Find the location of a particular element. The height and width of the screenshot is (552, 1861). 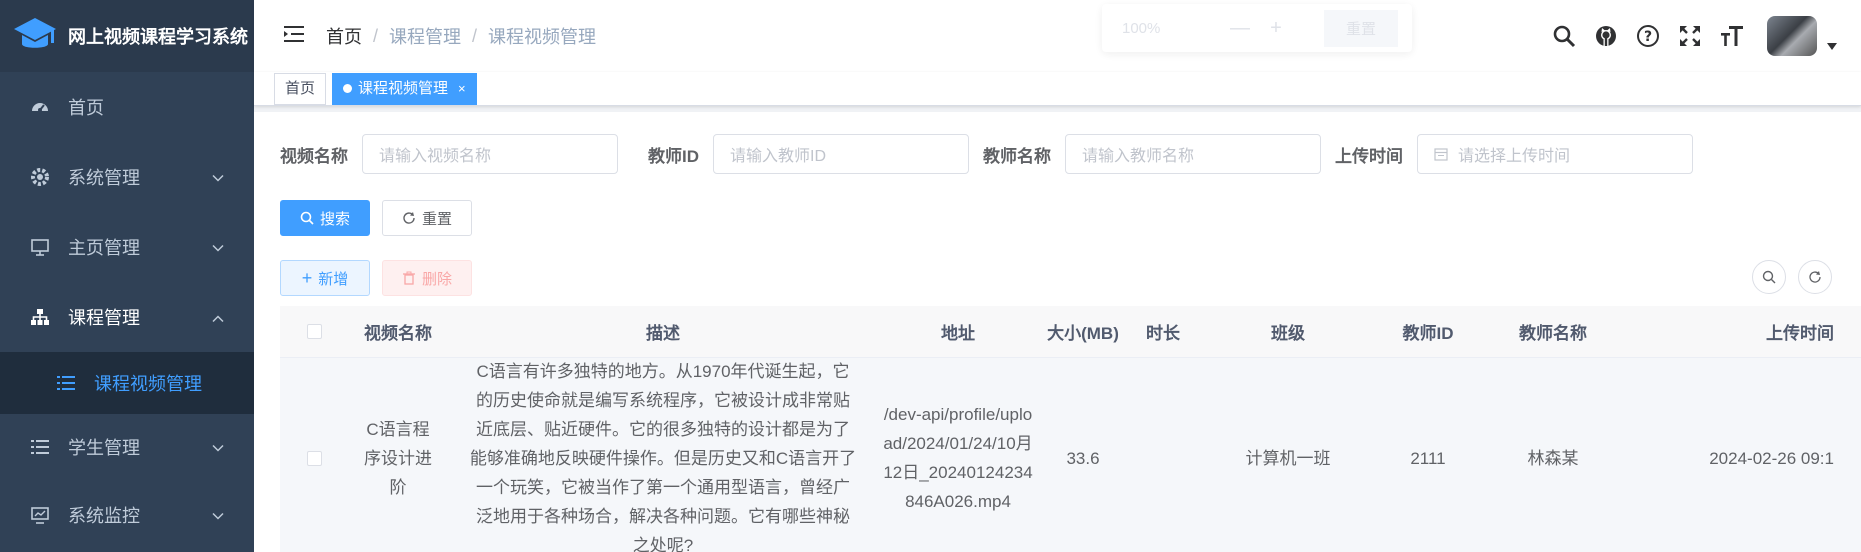

calendar-icon is located at coordinates (1441, 154).